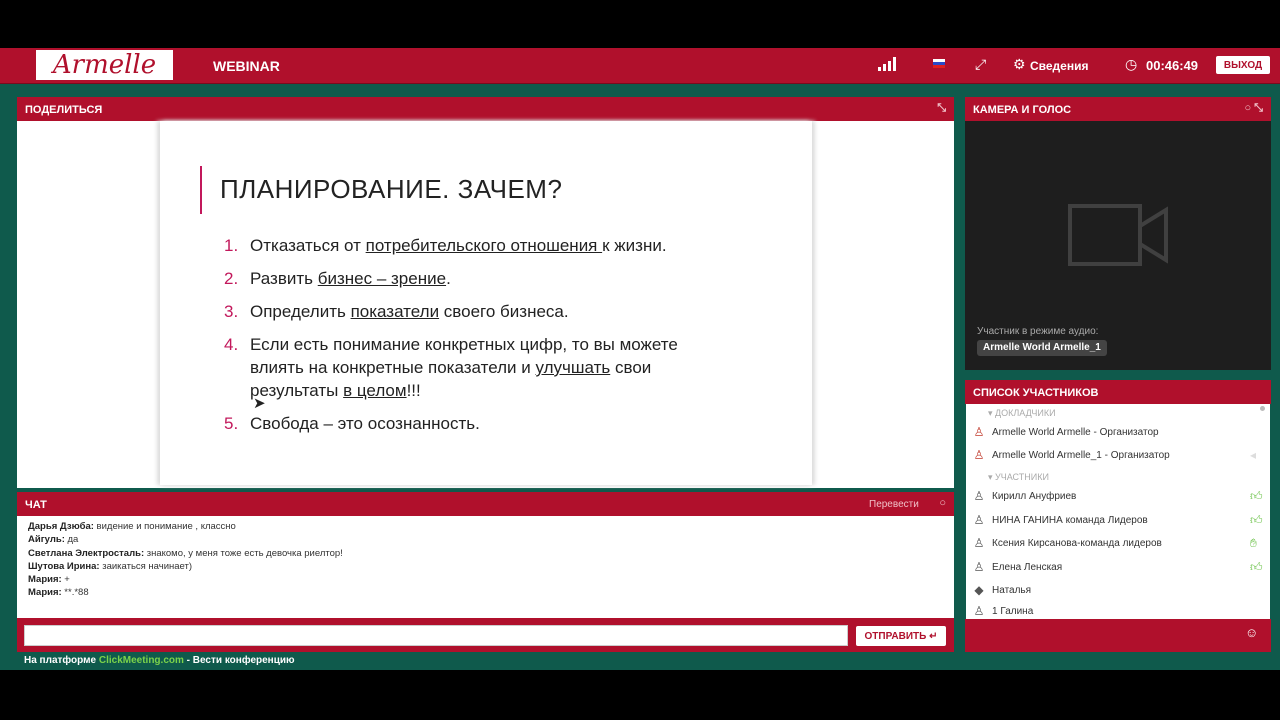 Image resolution: width=1280 pixels, height=720 pixels. What do you see at coordinates (141, 660) in the screenshot?
I see `clickmeeting-link: ClickMeeting.com` at bounding box center [141, 660].